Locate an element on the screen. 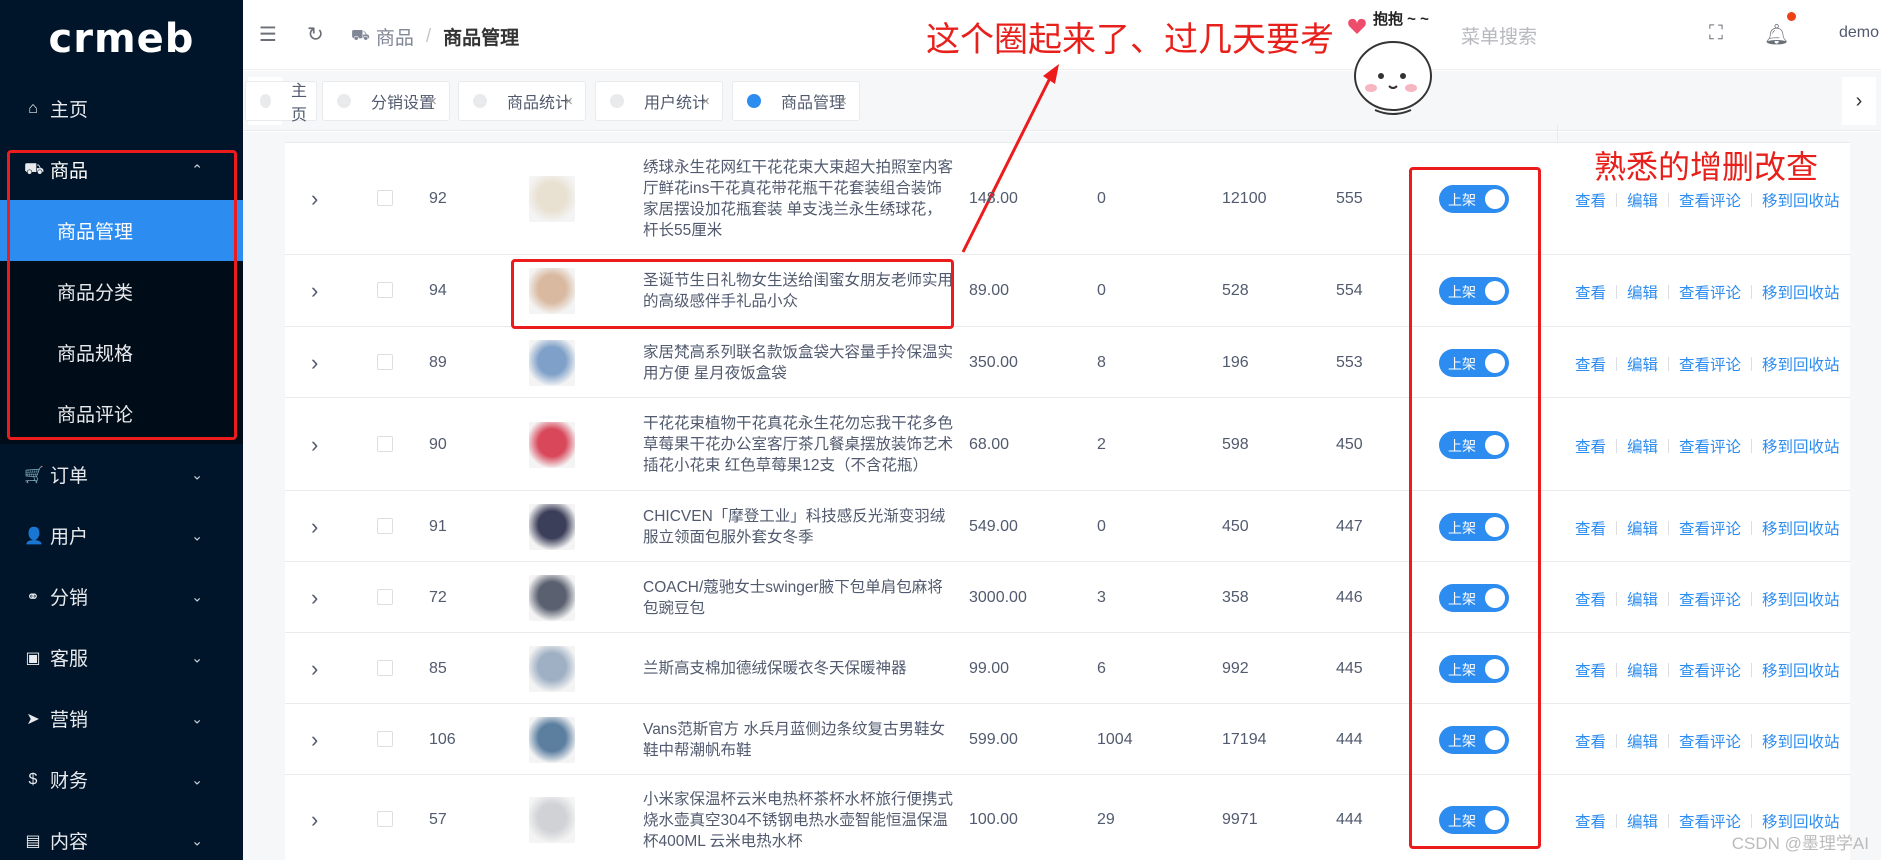 The image size is (1881, 860). breadcrumb-item-goods: 商品 is located at coordinates (395, 36).